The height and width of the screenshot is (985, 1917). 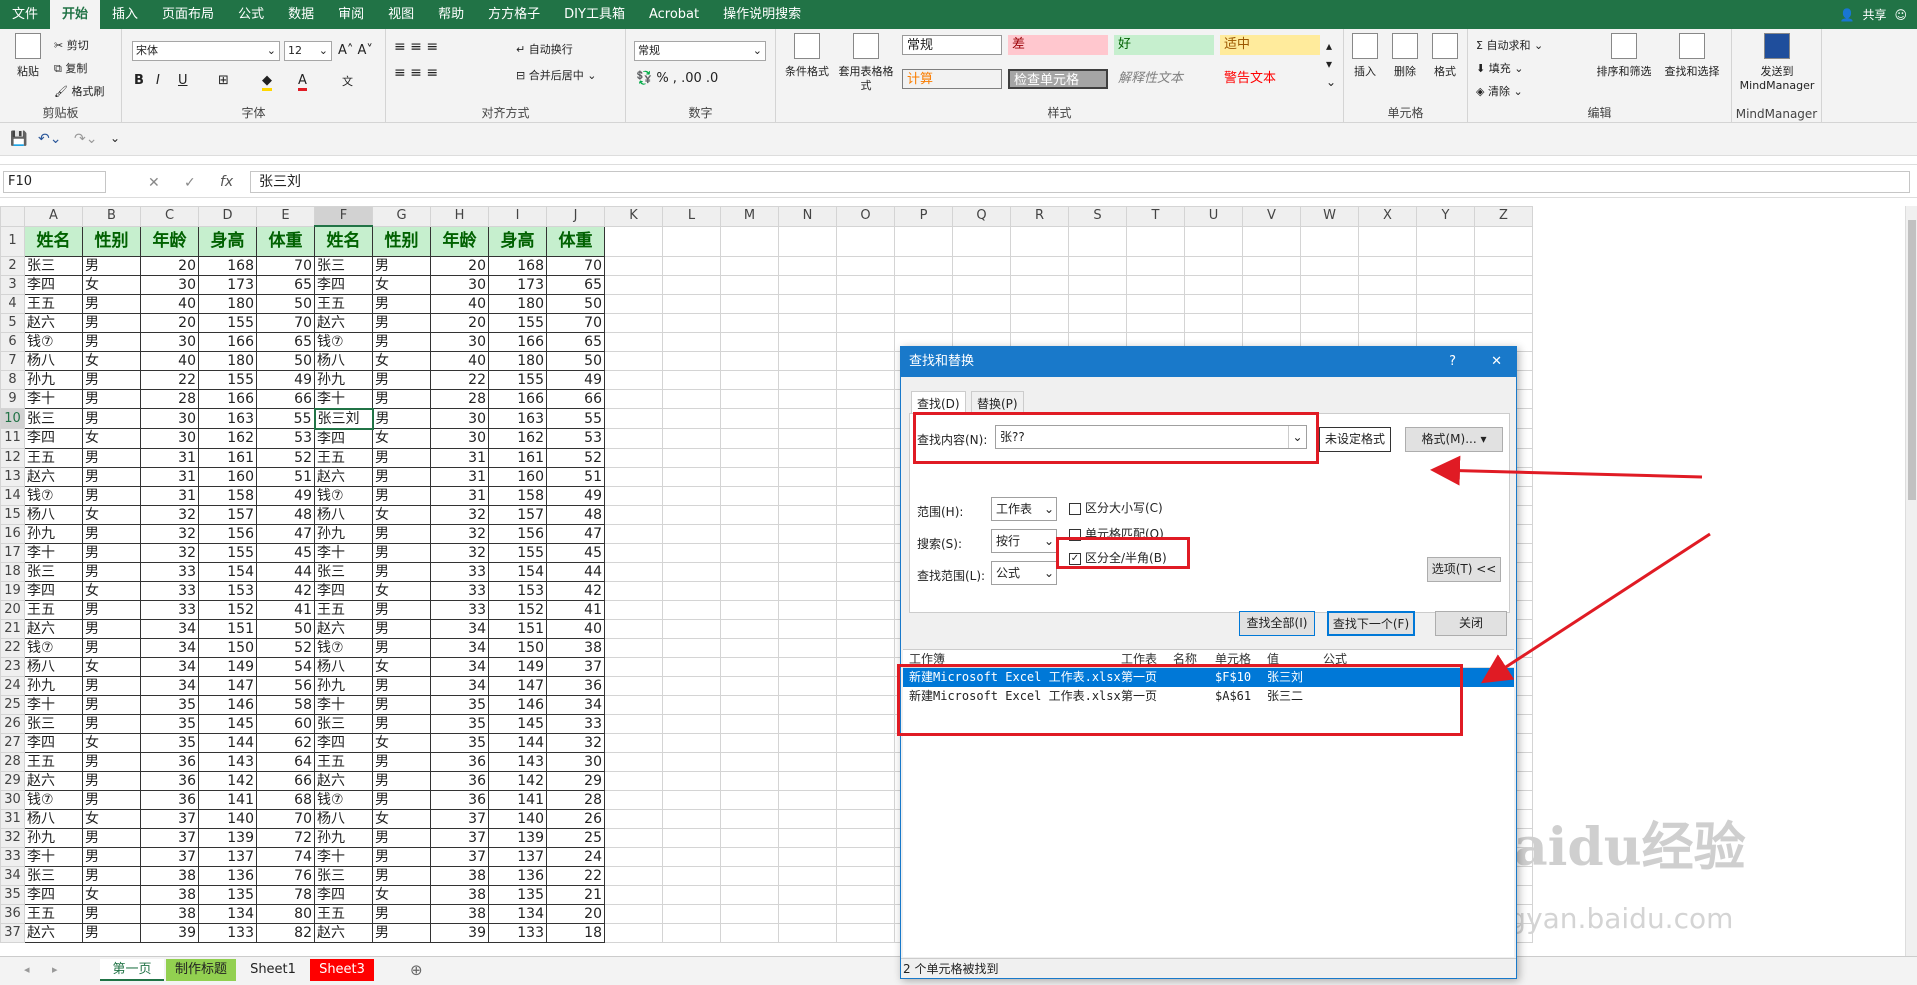 What do you see at coordinates (1595, 608) in the screenshot?
I see `arrow-to-results` at bounding box center [1595, 608].